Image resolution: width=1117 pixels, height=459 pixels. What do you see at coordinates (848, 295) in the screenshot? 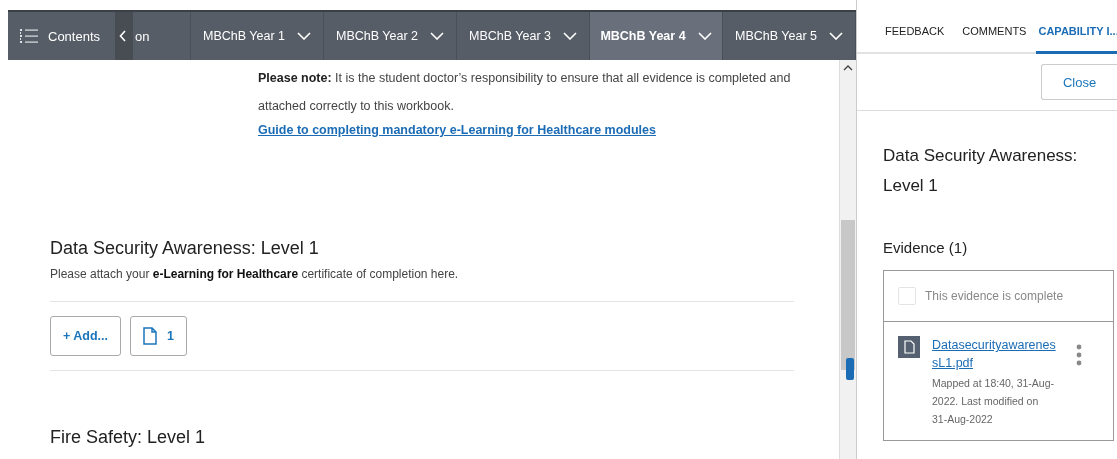
I see `scrollbar-thumb` at bounding box center [848, 295].